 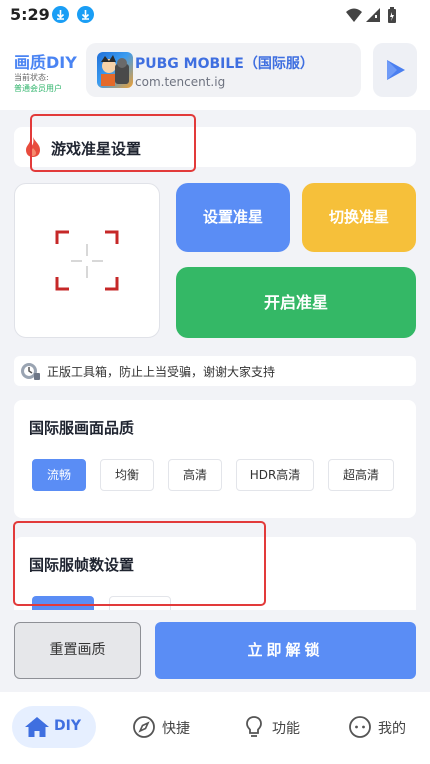 What do you see at coordinates (59, 475) in the screenshot?
I see `quality-option-smooth: 流畅` at bounding box center [59, 475].